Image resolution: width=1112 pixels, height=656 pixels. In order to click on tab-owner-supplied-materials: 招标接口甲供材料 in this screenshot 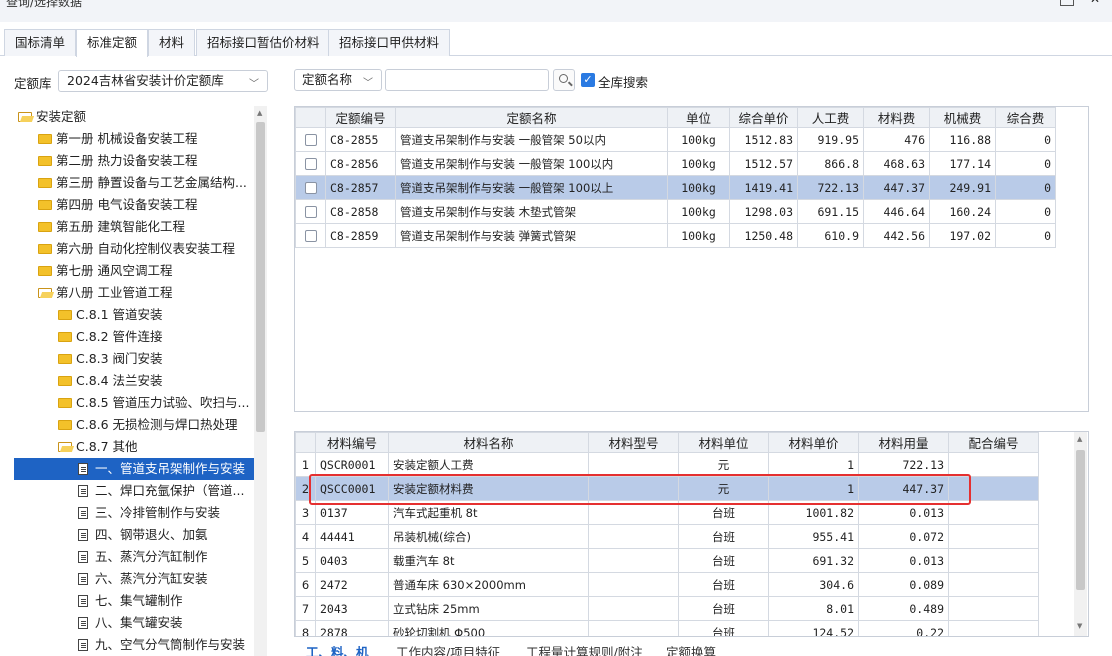, I will do `click(389, 42)`.